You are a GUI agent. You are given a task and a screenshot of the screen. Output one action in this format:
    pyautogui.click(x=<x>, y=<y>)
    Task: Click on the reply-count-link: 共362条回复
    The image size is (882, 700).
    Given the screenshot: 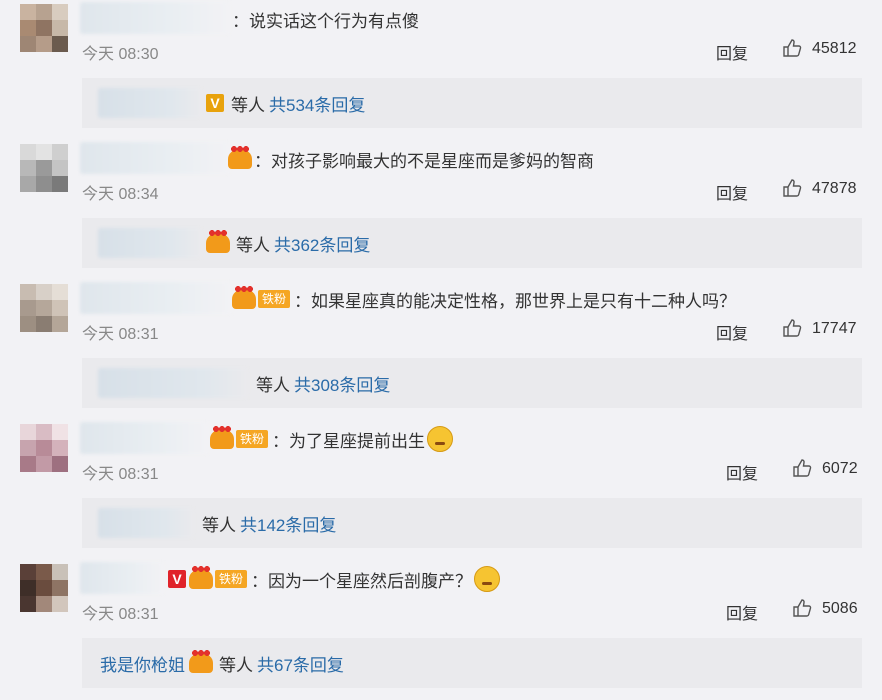 What is the action you would take?
    pyautogui.click(x=322, y=243)
    